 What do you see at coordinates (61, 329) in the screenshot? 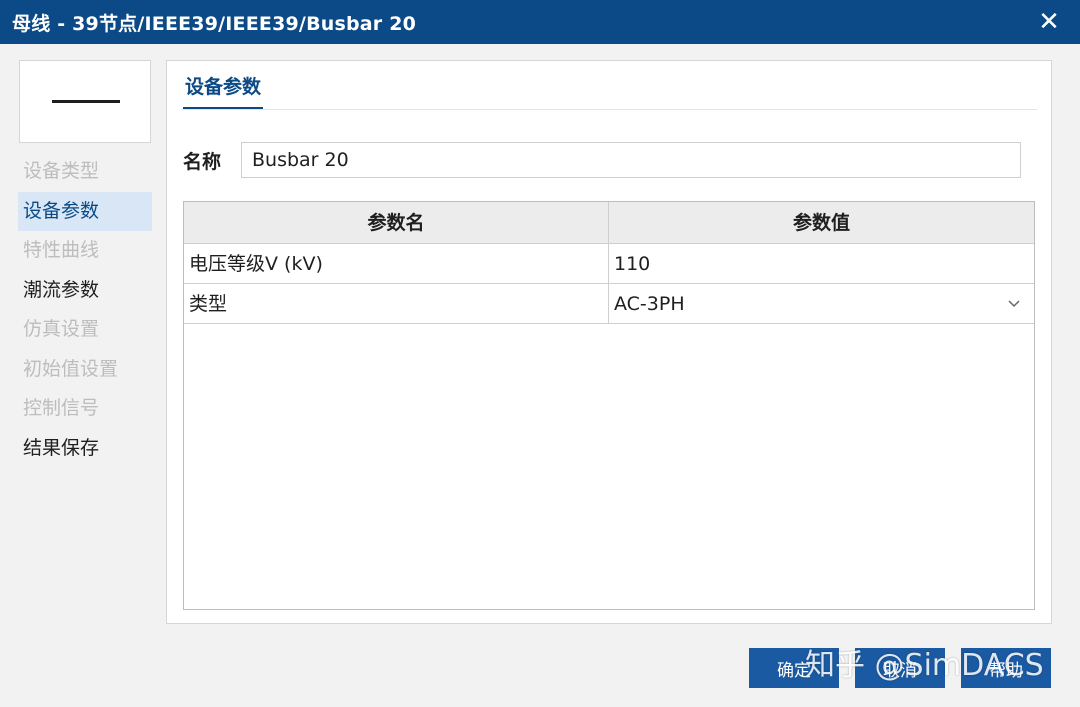
I see `sidebar-item-simulation-settings: 仿真设置` at bounding box center [61, 329].